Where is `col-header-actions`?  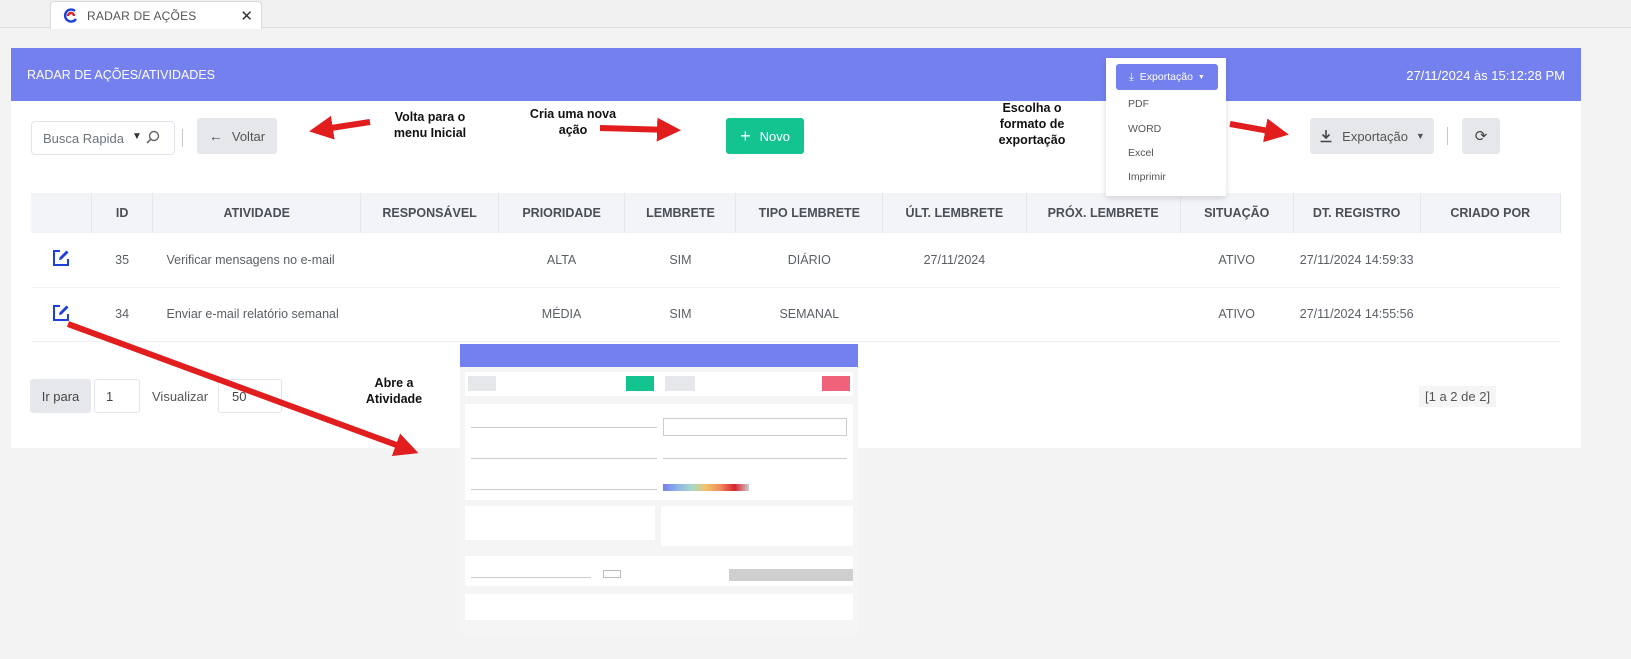
col-header-actions is located at coordinates (62, 213).